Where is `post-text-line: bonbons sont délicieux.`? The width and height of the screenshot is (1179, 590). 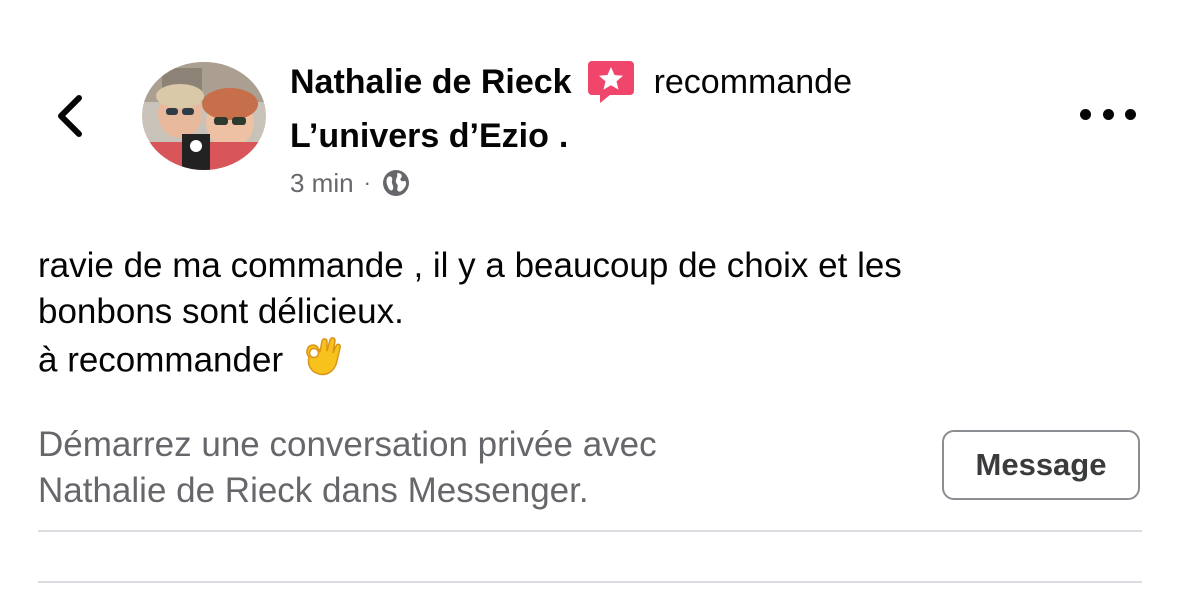
post-text-line: bonbons sont délicieux. is located at coordinates (221, 311).